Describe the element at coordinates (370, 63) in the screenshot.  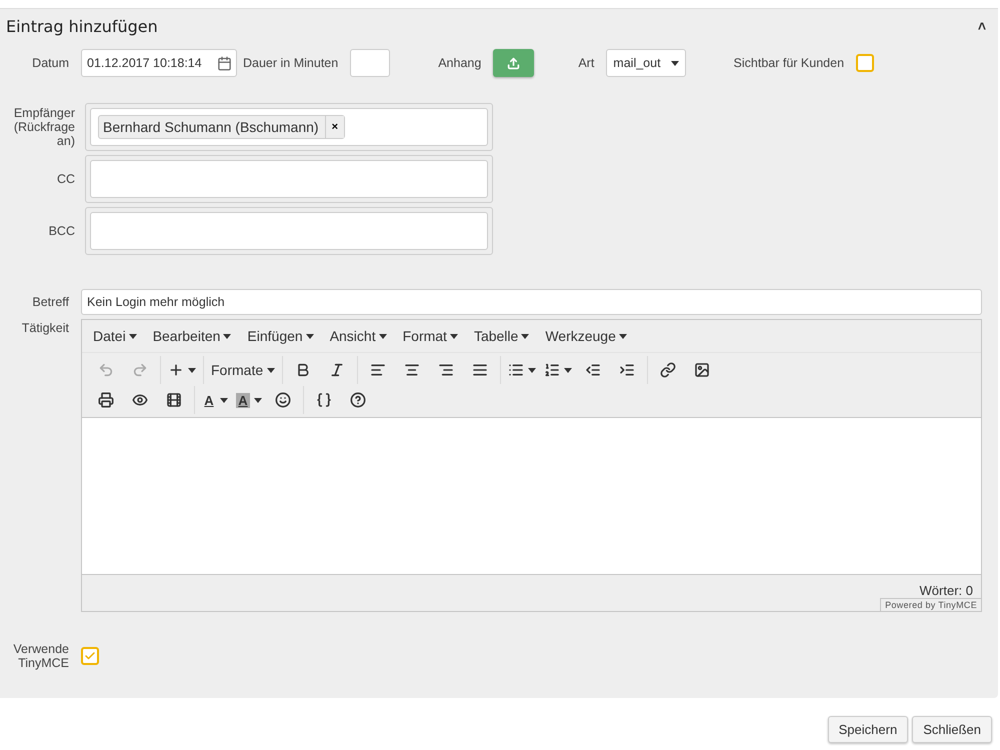
I see `duration-field` at that location.